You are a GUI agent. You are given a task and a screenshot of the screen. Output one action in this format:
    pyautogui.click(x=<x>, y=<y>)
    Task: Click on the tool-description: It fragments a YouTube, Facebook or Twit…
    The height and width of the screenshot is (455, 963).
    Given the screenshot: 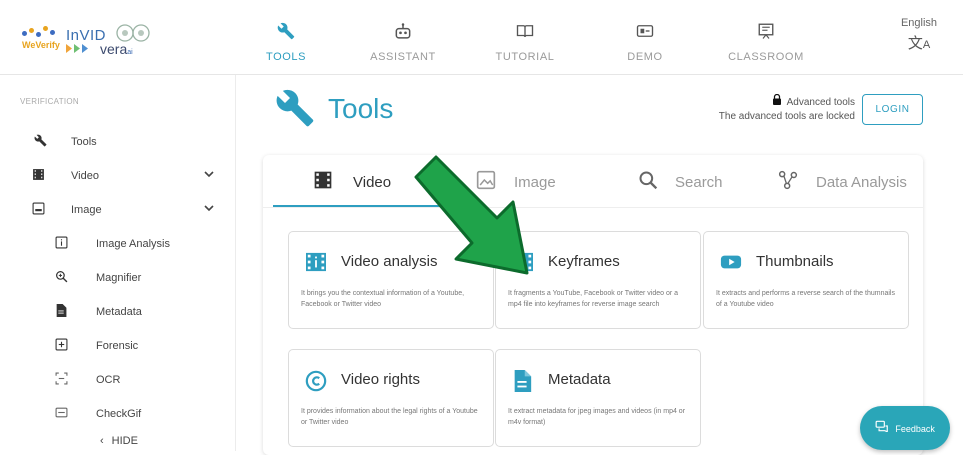 What is the action you would take?
    pyautogui.click(x=593, y=299)
    